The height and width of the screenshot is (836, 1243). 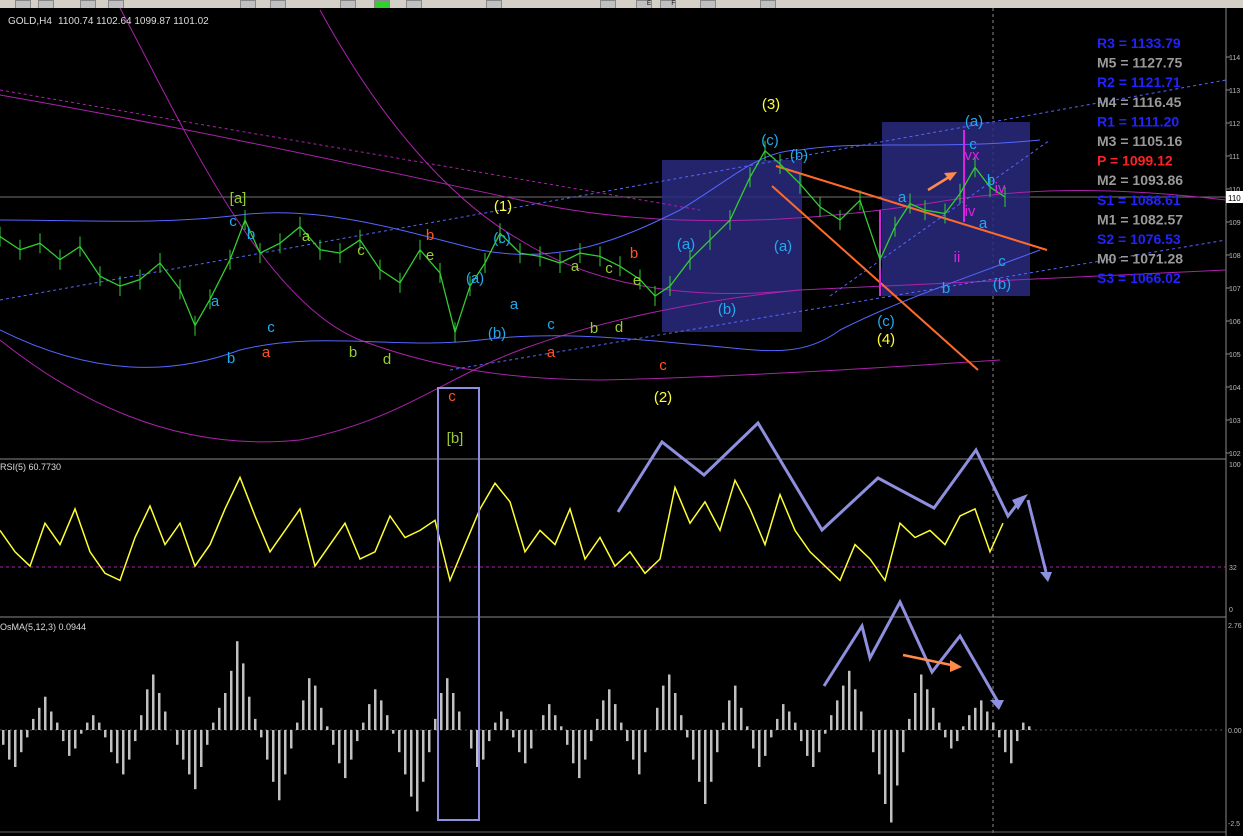 I want to click on price-tick-label: 111, so click(x=1234, y=157).